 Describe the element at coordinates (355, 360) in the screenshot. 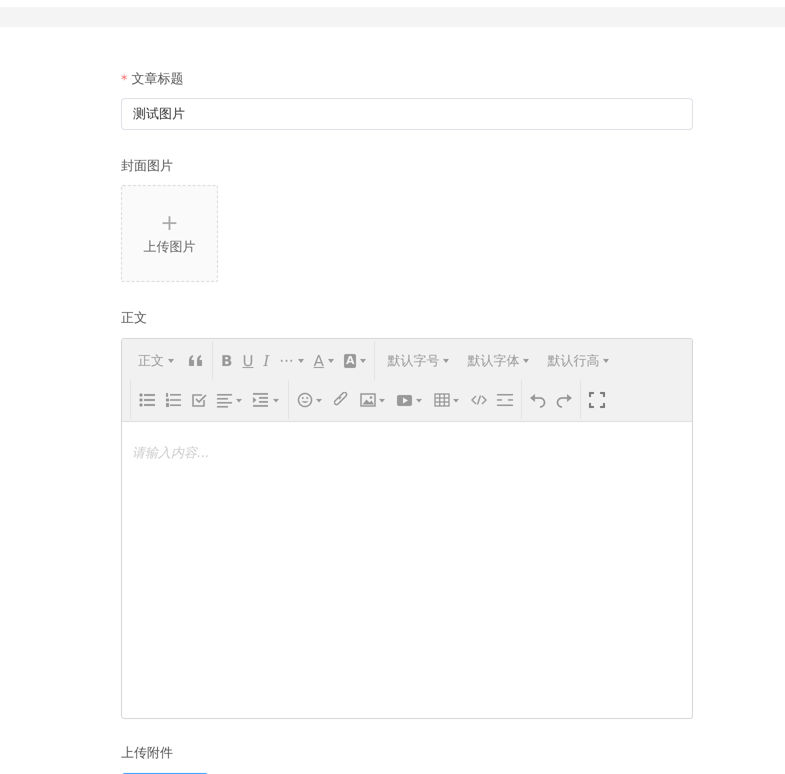

I see `background-color-dropdown: A` at that location.